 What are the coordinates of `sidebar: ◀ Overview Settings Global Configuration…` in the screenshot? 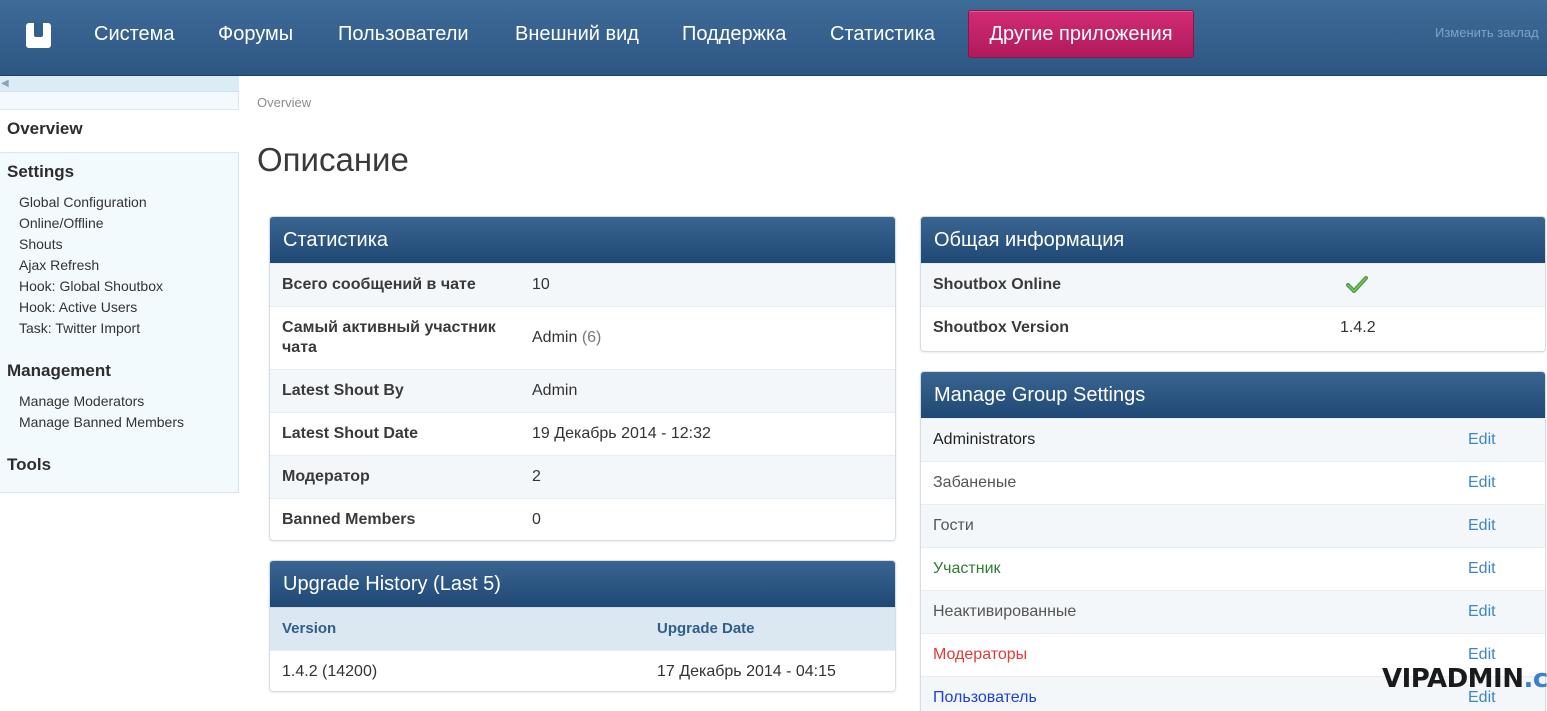 It's located at (119, 284).